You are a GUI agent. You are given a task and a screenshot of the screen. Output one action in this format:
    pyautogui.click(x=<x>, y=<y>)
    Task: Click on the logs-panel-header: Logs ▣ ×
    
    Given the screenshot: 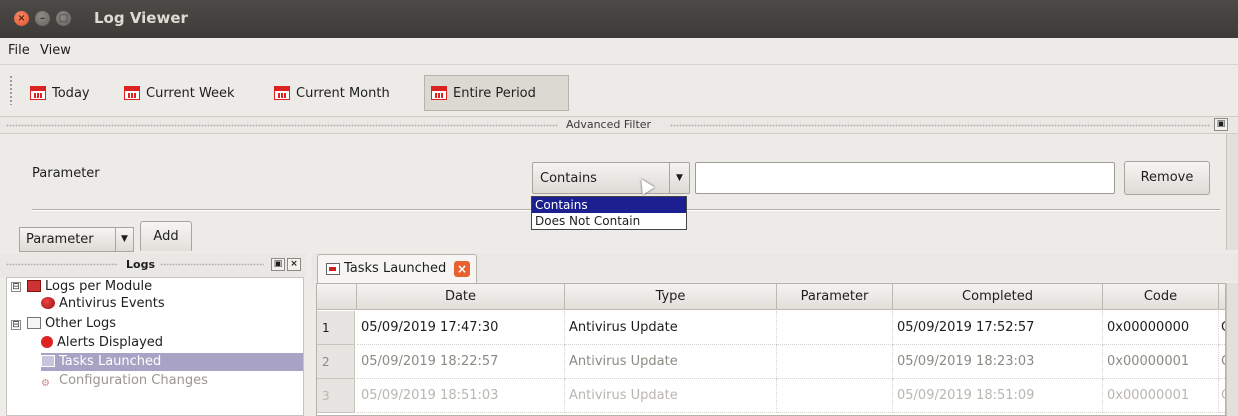 What is the action you would take?
    pyautogui.click(x=153, y=265)
    